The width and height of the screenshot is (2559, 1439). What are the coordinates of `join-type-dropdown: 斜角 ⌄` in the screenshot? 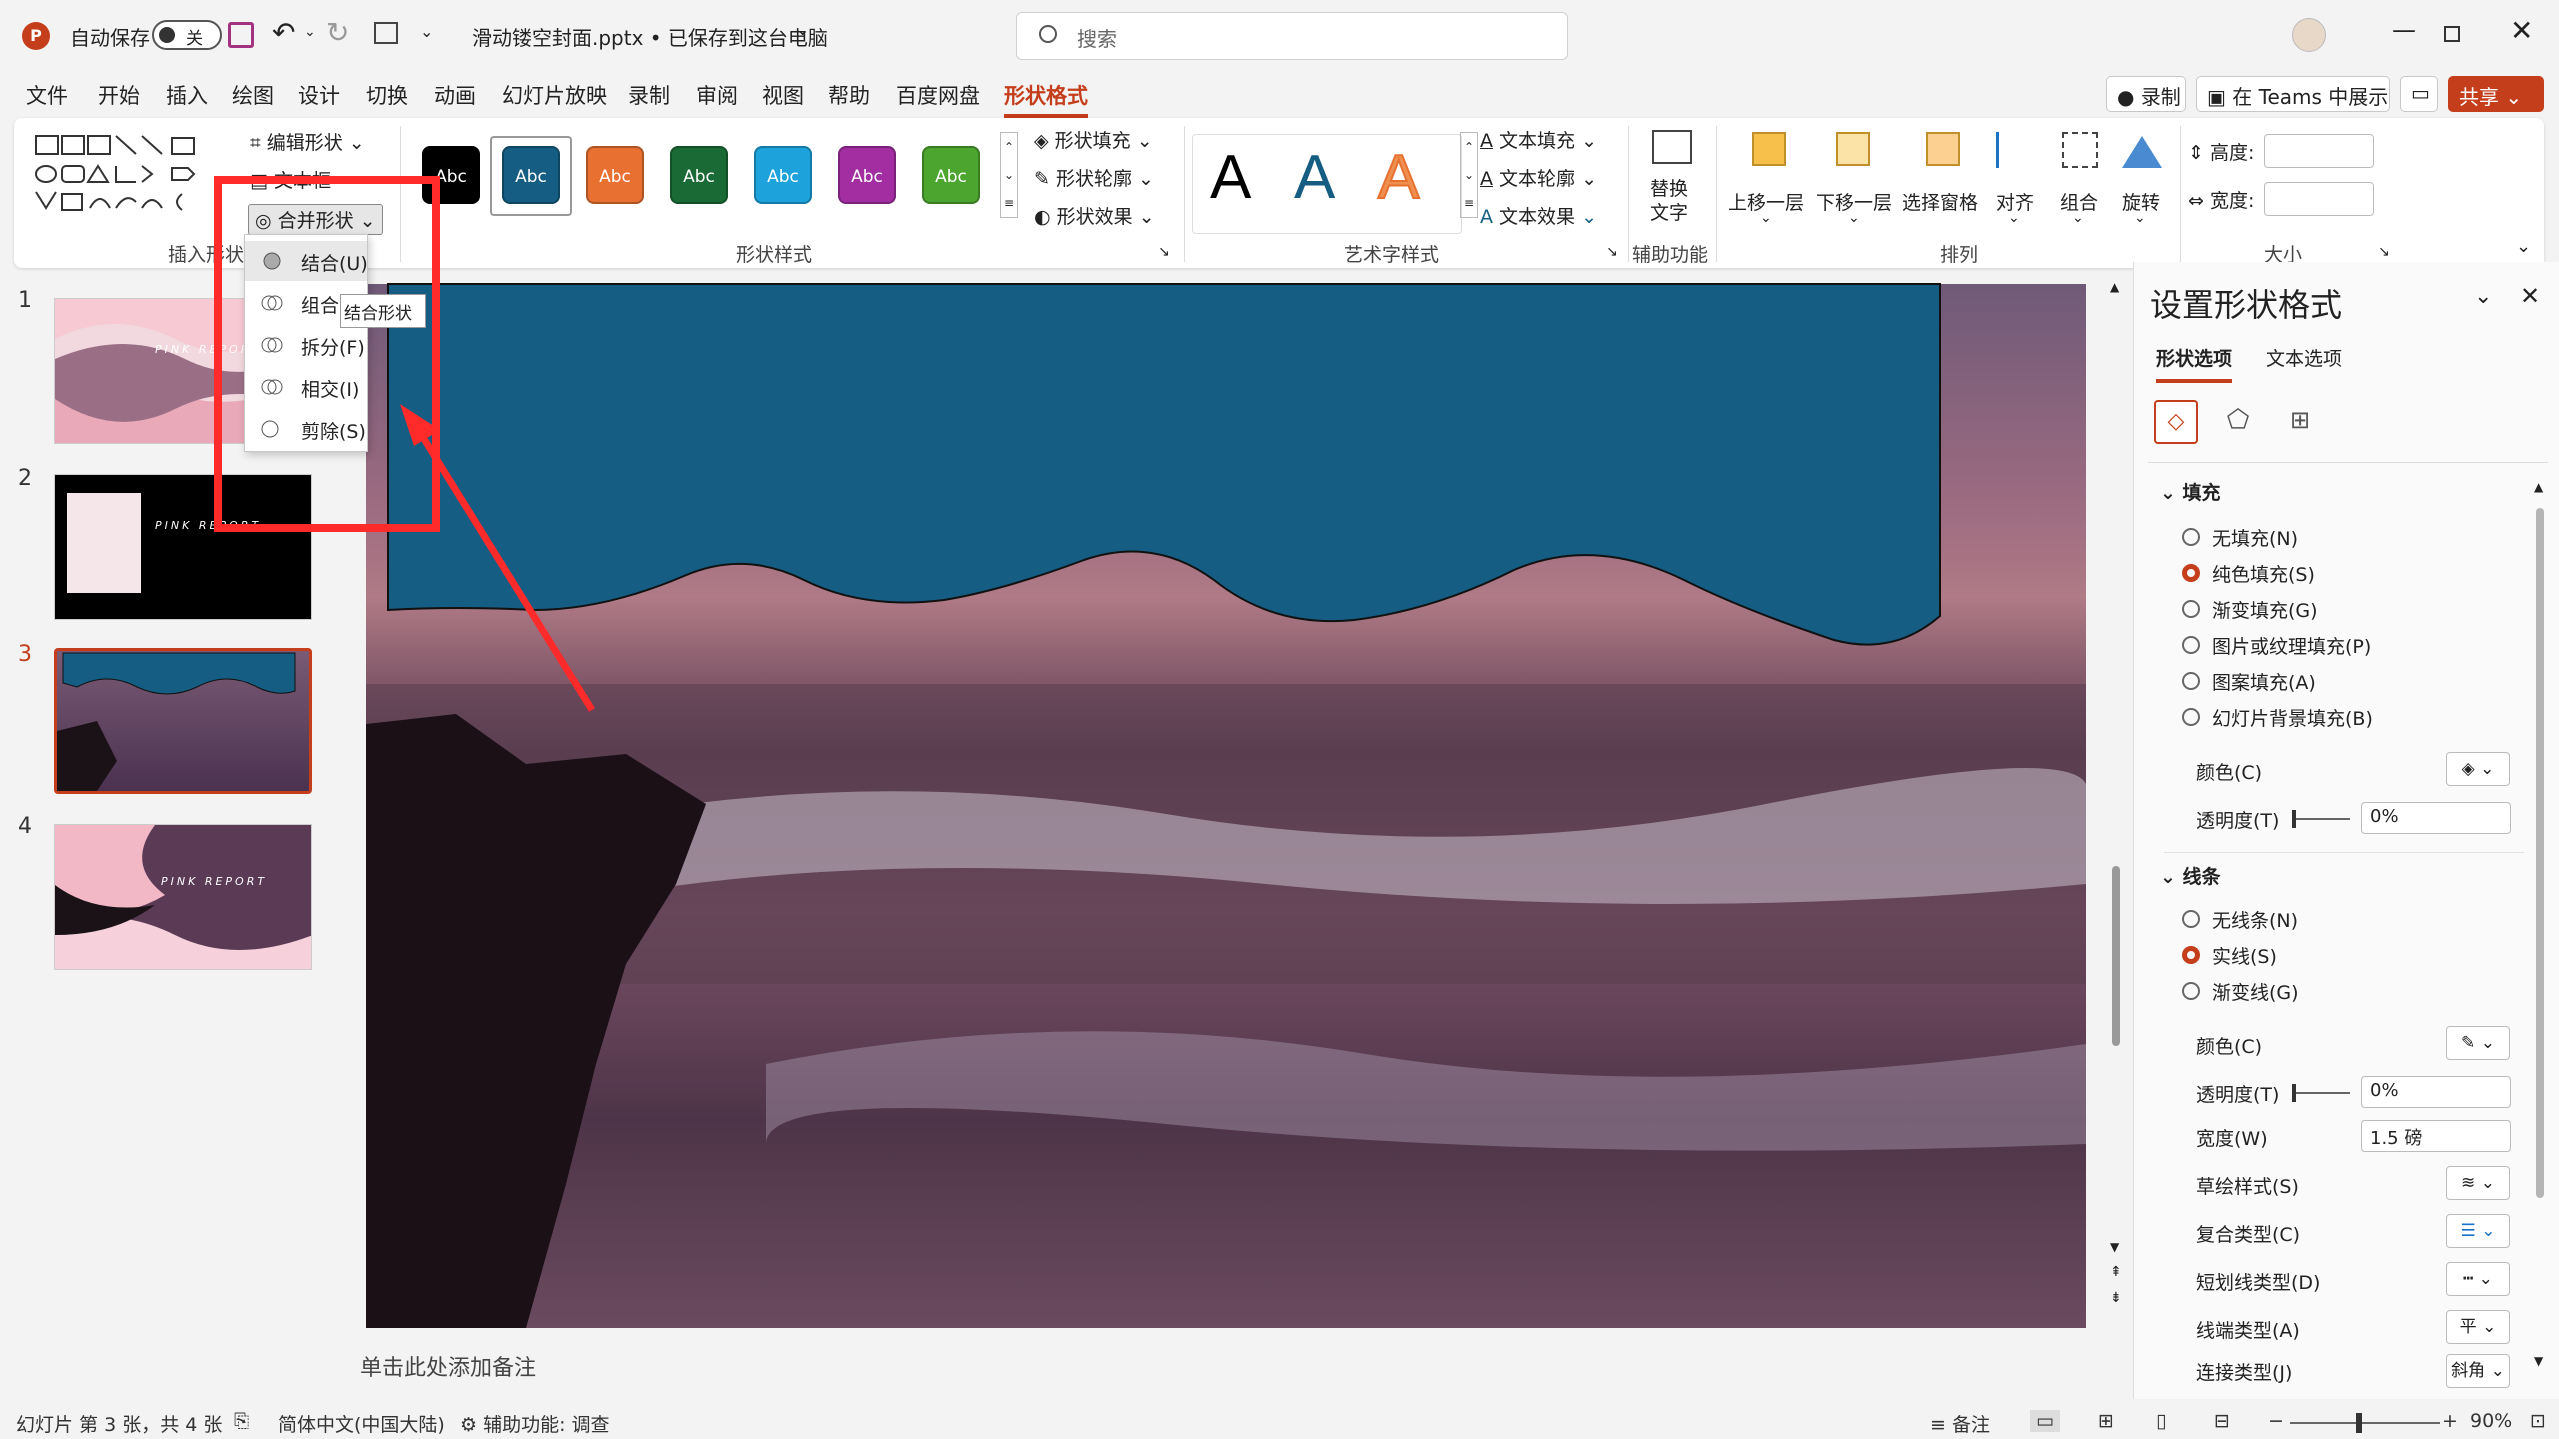 It's located at (2478, 1371).